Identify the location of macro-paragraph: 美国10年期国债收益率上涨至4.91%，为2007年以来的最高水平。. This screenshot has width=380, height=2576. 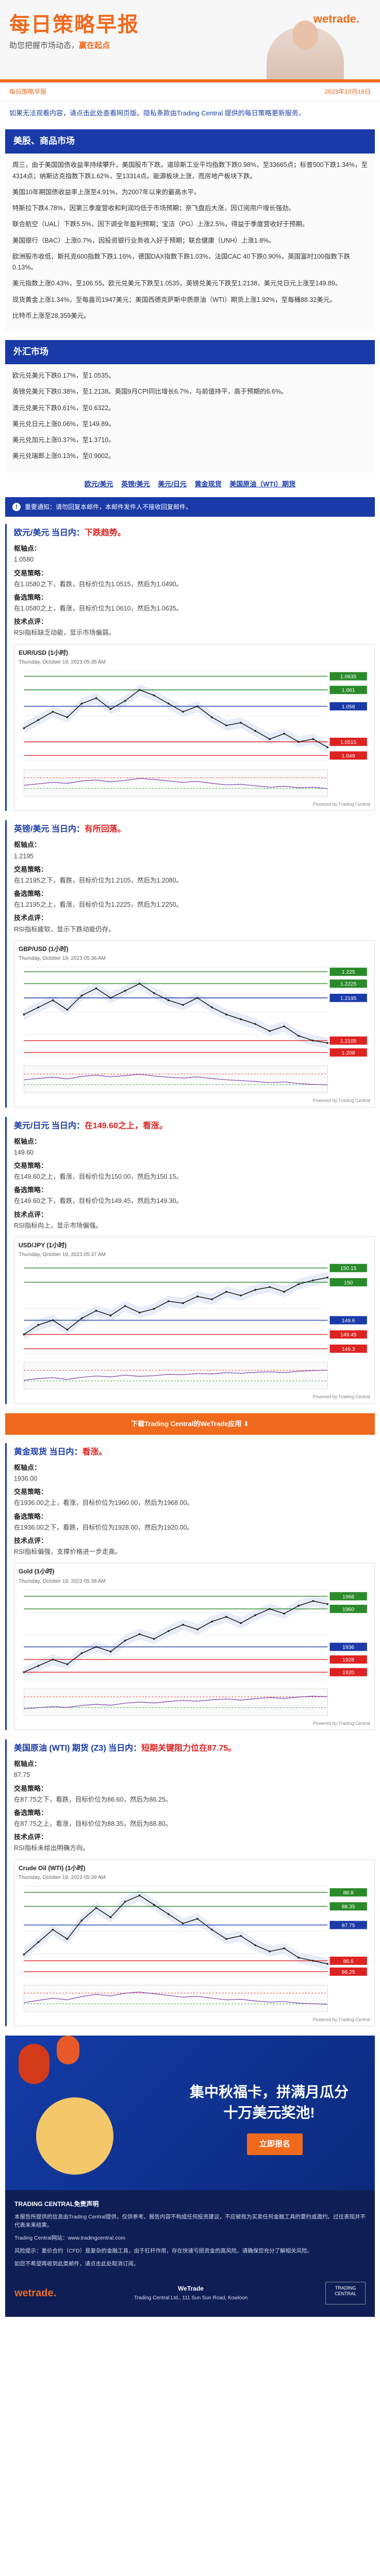
(106, 192).